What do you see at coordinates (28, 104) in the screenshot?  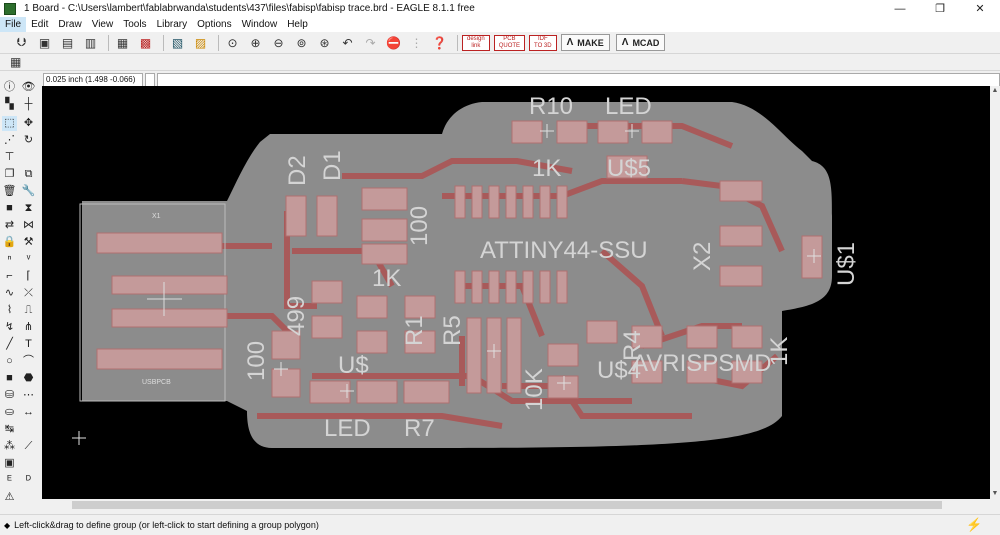 I see `mark-icon: ┼` at bounding box center [28, 104].